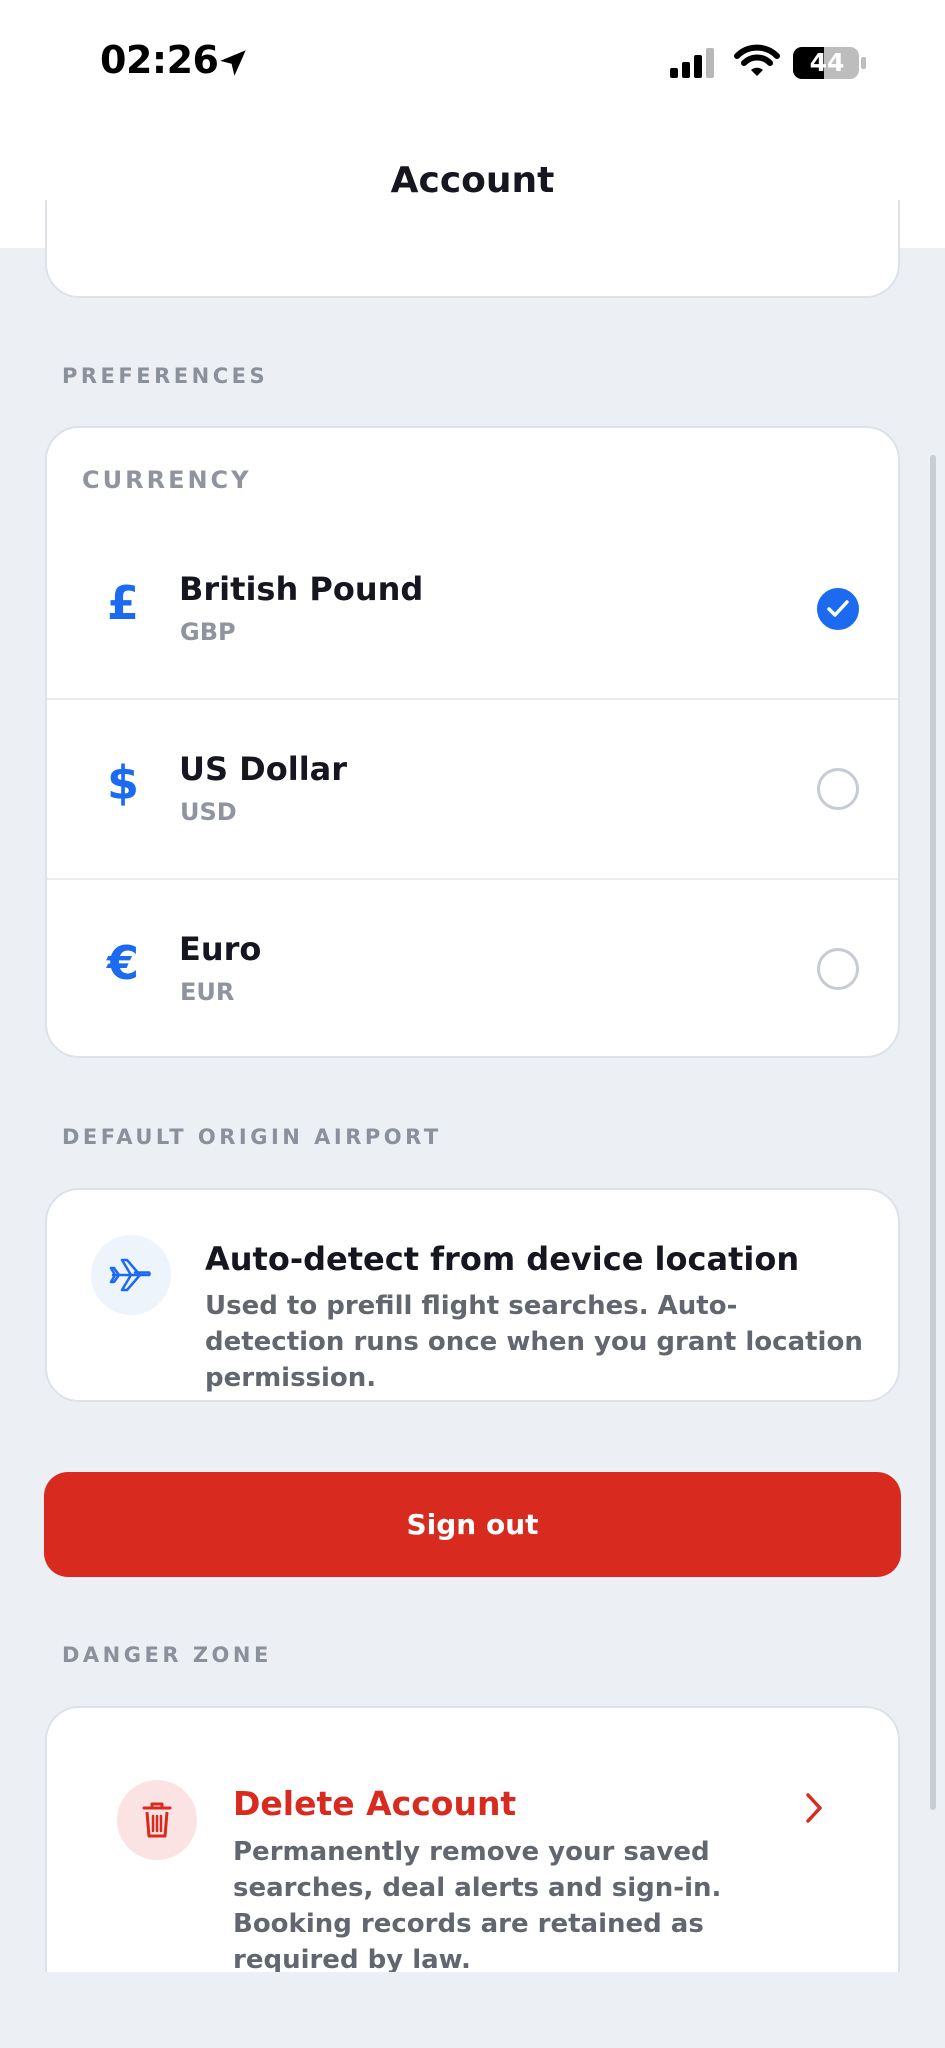 This screenshot has width=945, height=2048. Describe the element at coordinates (472, 789) in the screenshot. I see `currency-option-usd: $ US Dollar USD` at that location.